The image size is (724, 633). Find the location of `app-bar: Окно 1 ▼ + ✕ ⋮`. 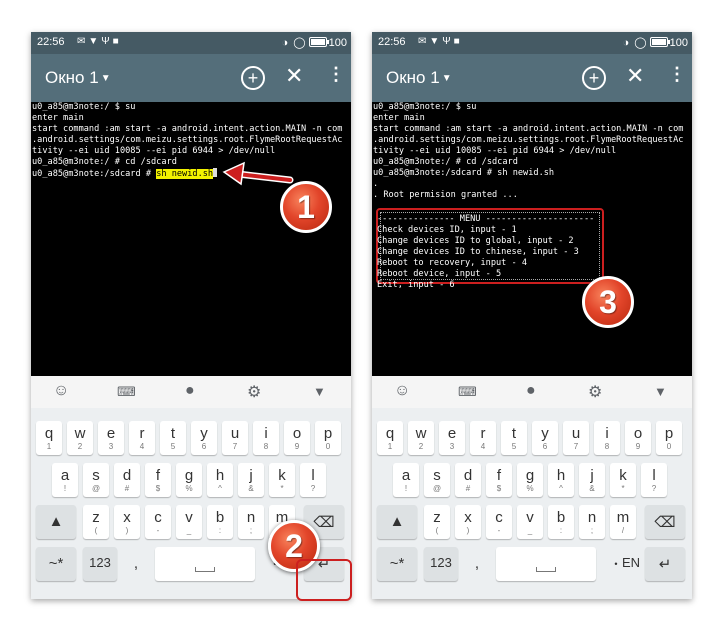

app-bar: Окно 1 ▼ + ✕ ⋮ is located at coordinates (191, 78).